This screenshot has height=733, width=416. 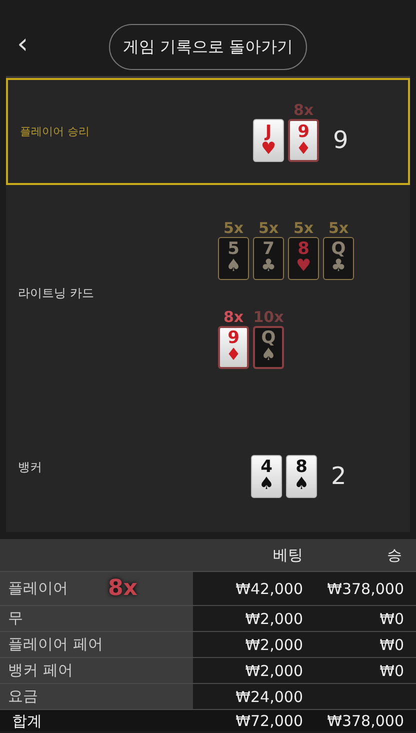 I want to click on total-win-amount: ₩378,000, so click(x=365, y=720).